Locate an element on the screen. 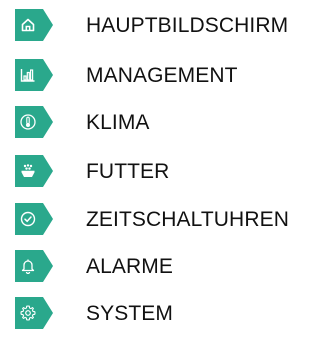 This screenshot has height=338, width=320. bar-chart-icon is located at coordinates (27, 75).